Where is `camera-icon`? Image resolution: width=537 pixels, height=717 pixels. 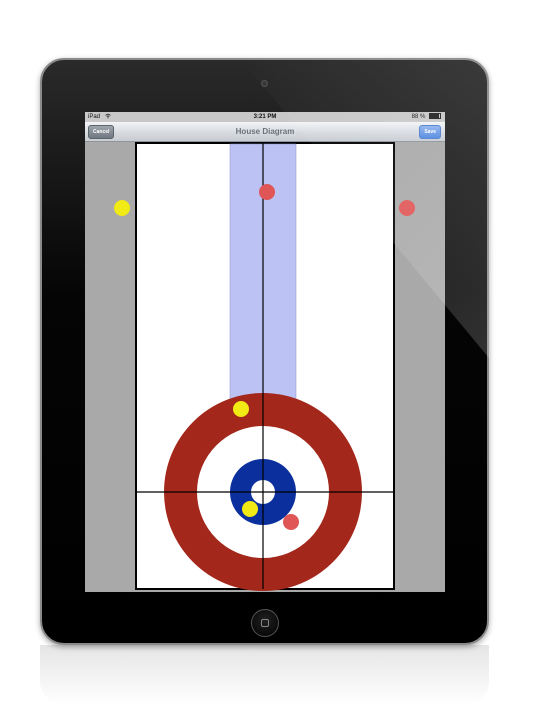 camera-icon is located at coordinates (264, 83).